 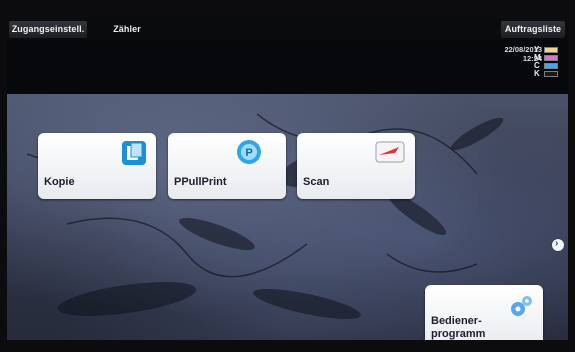 What do you see at coordinates (316, 182) in the screenshot?
I see `scan-label: Scan` at bounding box center [316, 182].